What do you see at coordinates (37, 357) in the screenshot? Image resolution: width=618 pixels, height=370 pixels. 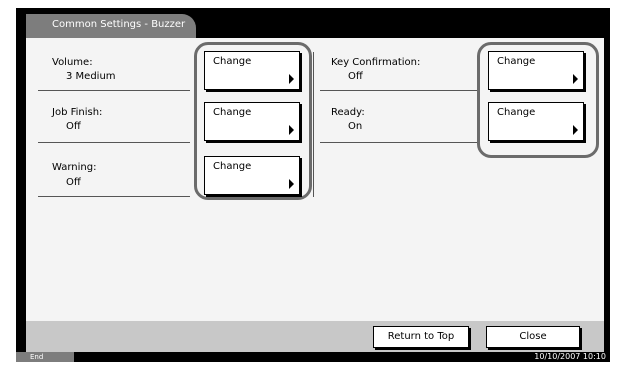 I see `end-label: End` at bounding box center [37, 357].